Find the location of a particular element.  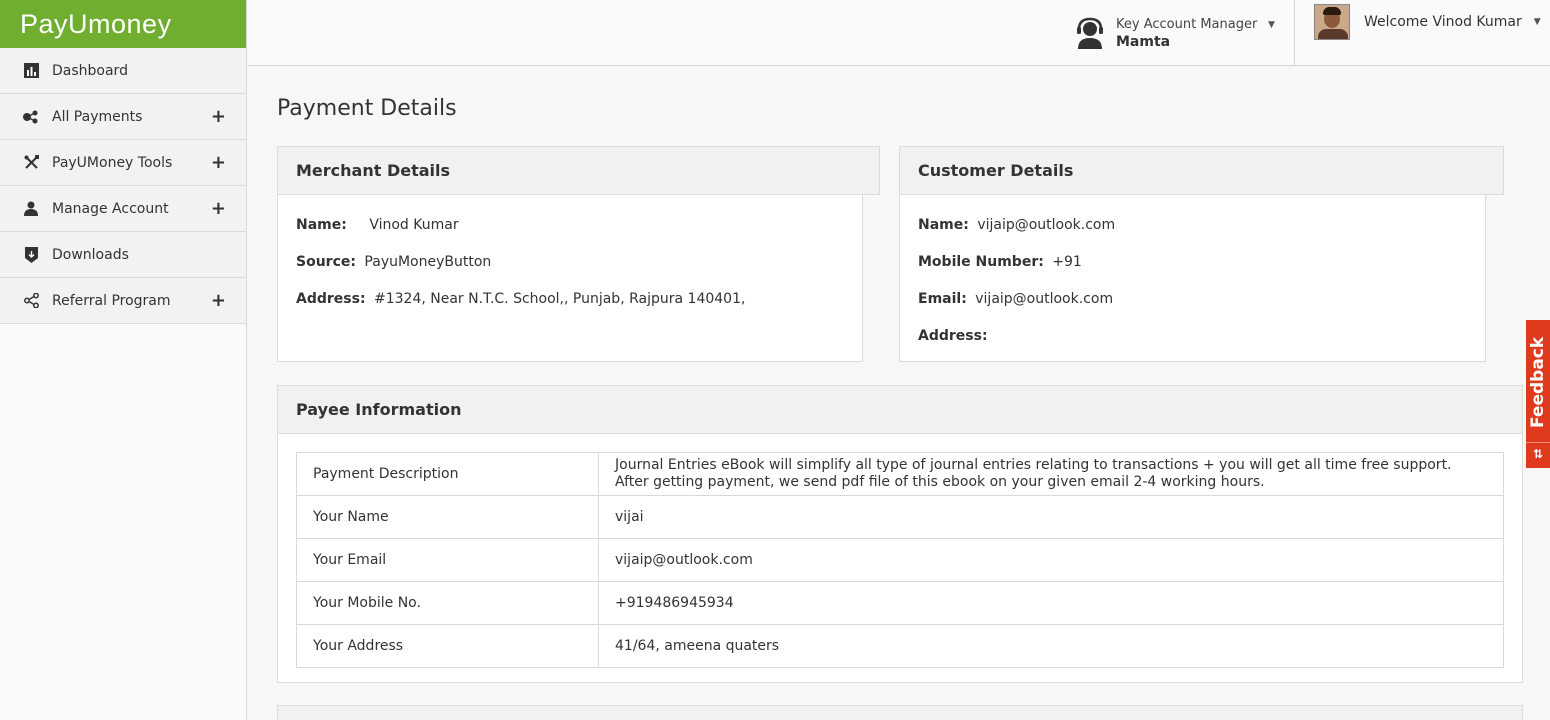

customer-mobile-value: +91 is located at coordinates (1067, 262).